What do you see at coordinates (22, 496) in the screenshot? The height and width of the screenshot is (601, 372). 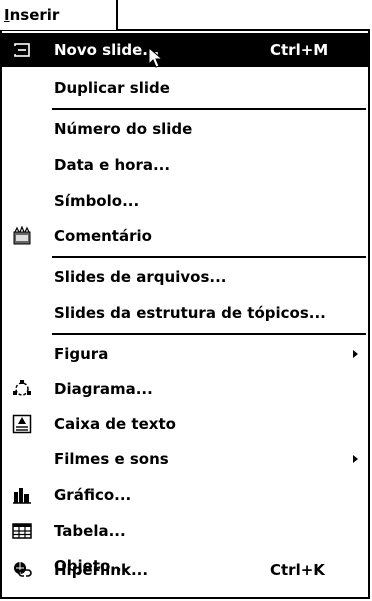 I see `chart-icon` at bounding box center [22, 496].